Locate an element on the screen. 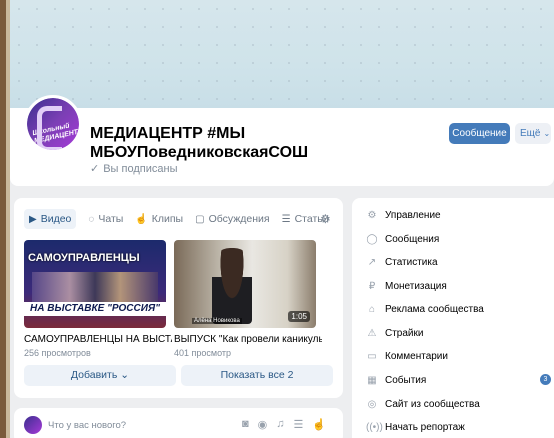 This screenshot has width=554, height=438. stats-icon: ↗ is located at coordinates (372, 262).